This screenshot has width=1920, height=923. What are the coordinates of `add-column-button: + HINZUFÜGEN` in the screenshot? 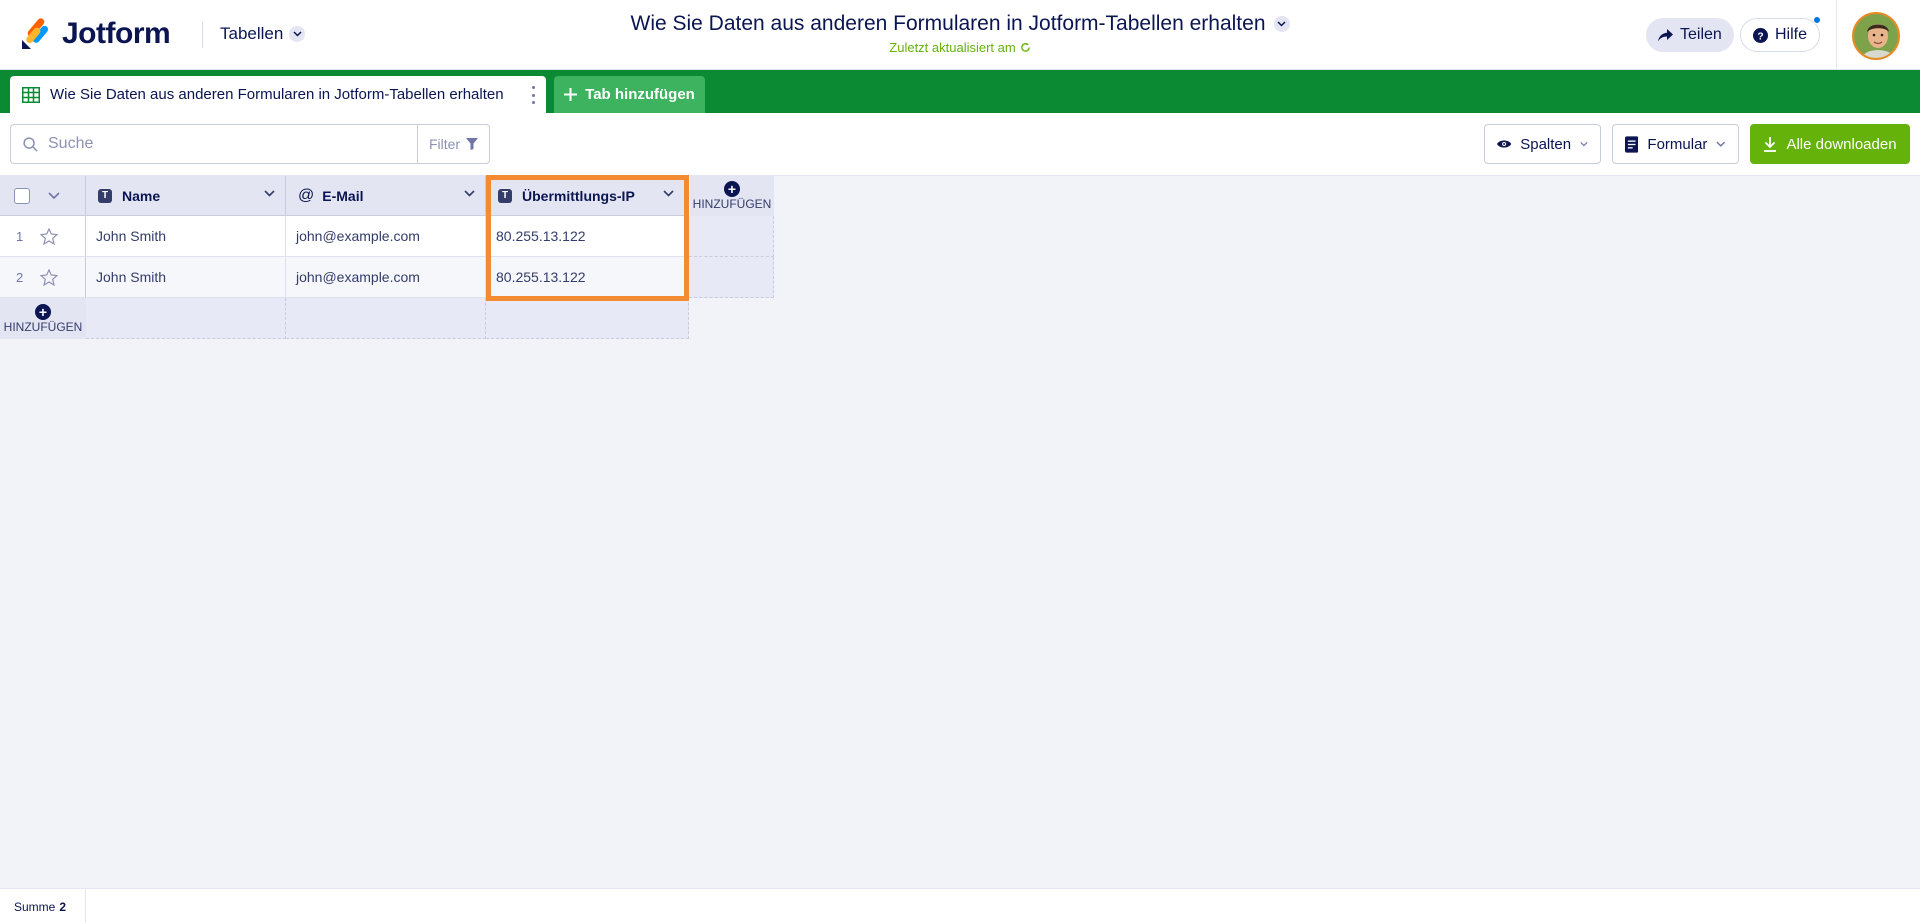 It's located at (732, 196).